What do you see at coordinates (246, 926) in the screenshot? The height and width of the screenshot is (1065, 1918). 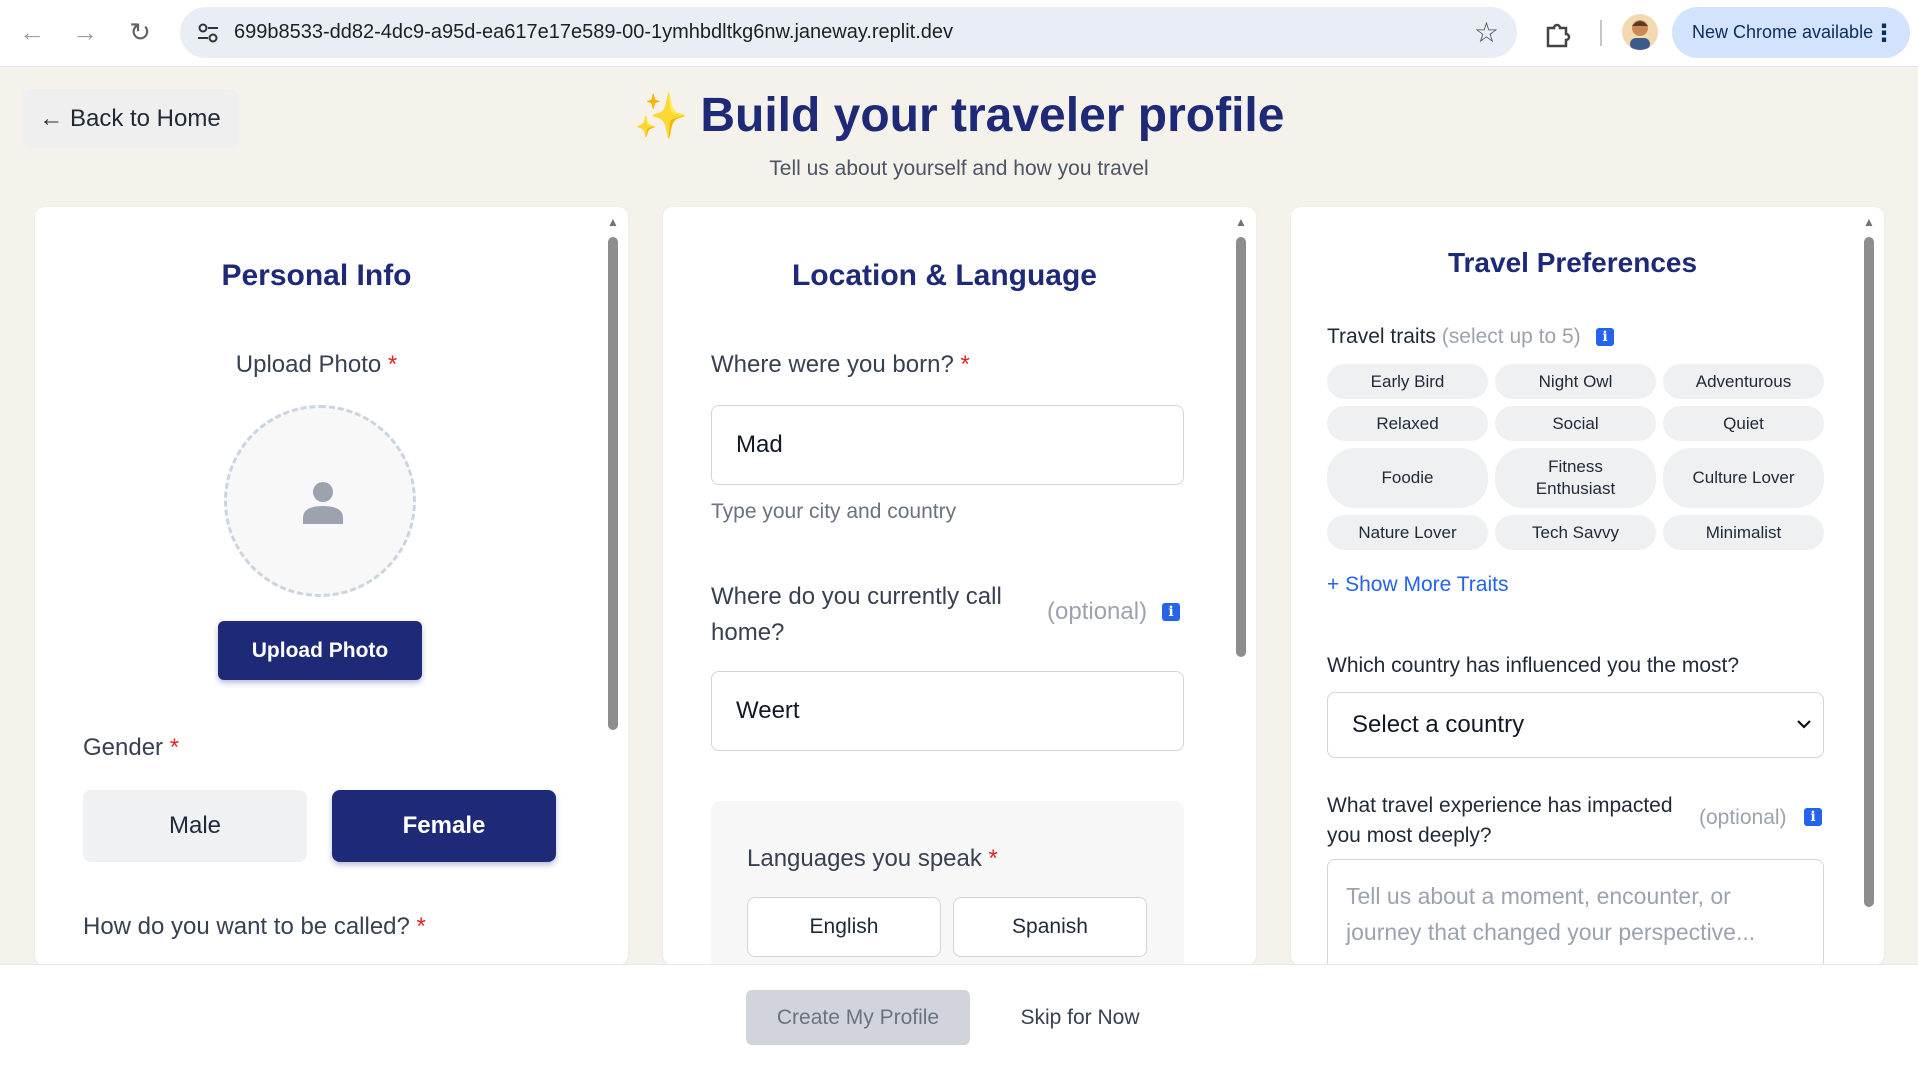 I see `nickname-label-text: How do you want to be called?` at bounding box center [246, 926].